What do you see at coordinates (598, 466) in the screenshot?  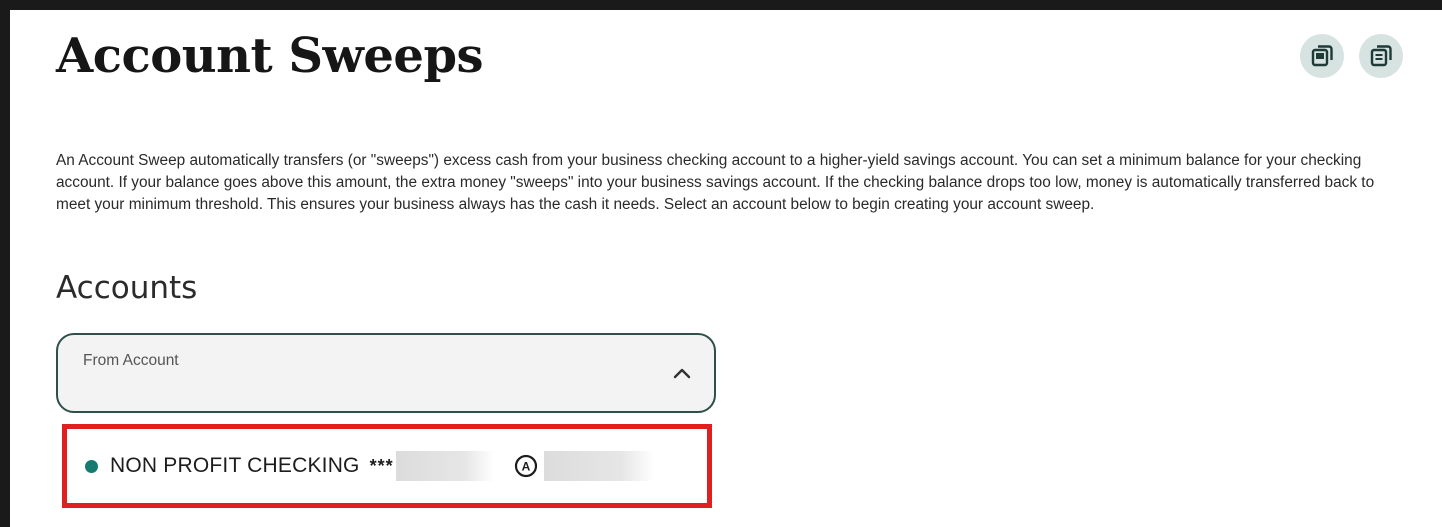 I see `redacted-balance` at bounding box center [598, 466].